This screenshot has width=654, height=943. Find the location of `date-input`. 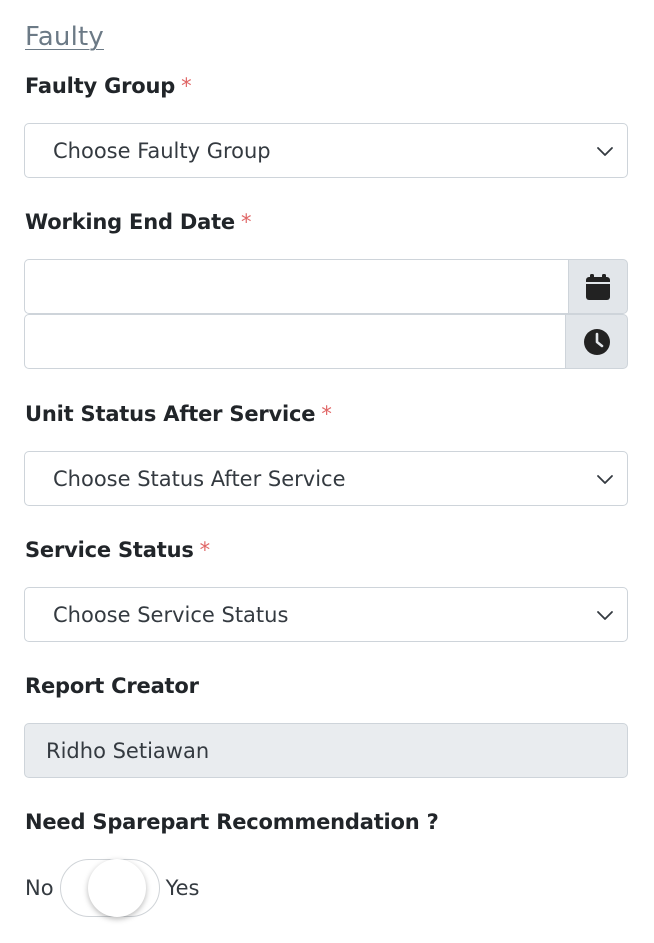

date-input is located at coordinates (296, 286).